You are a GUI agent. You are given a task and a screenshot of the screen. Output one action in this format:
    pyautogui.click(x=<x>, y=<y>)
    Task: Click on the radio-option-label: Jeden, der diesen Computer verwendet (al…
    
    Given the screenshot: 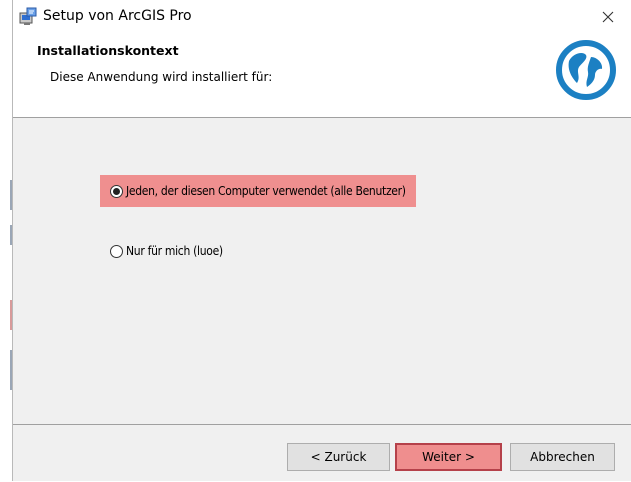 What is the action you would take?
    pyautogui.click(x=266, y=191)
    